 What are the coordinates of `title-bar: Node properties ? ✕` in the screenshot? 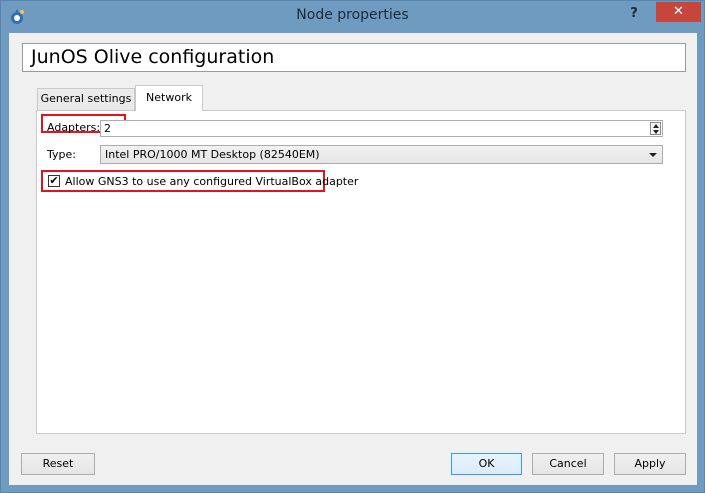 It's located at (352, 17).